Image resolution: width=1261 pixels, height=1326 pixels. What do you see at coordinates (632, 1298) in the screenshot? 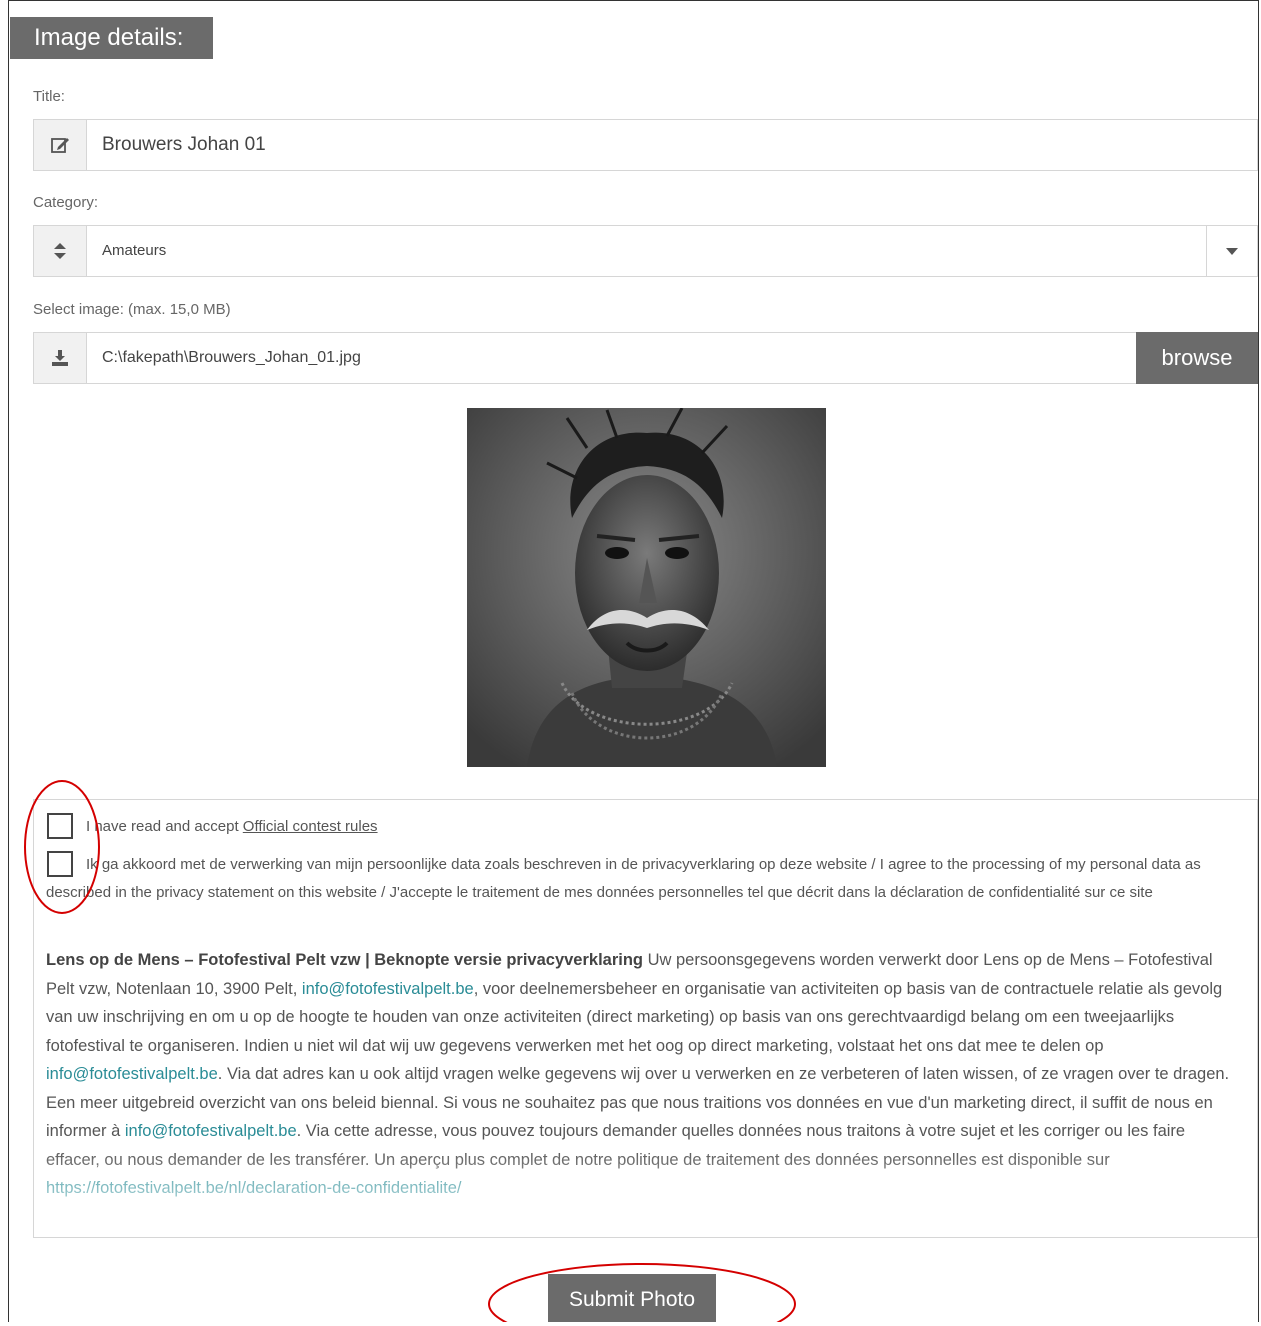
I see `submit-photo-button: Submit Photo` at bounding box center [632, 1298].